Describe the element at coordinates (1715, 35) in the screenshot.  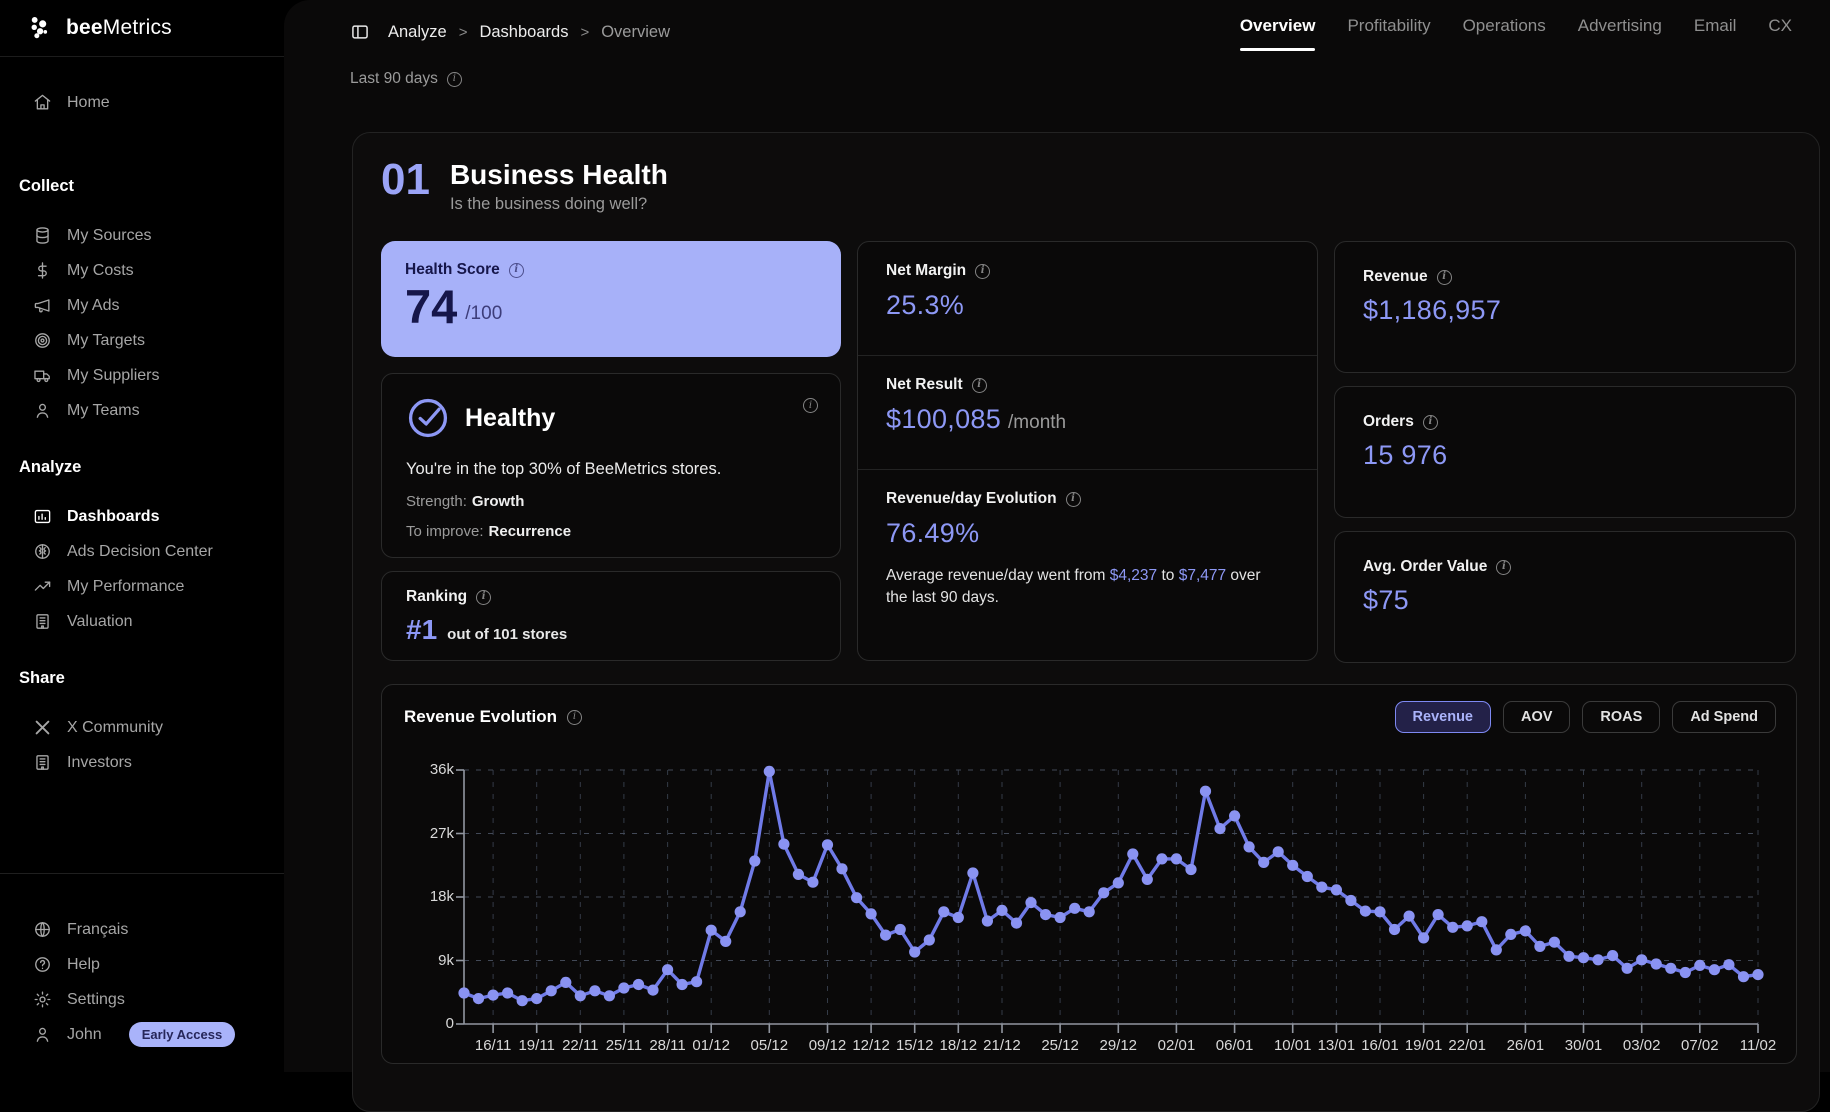
I see `tab-email: Email` at that location.